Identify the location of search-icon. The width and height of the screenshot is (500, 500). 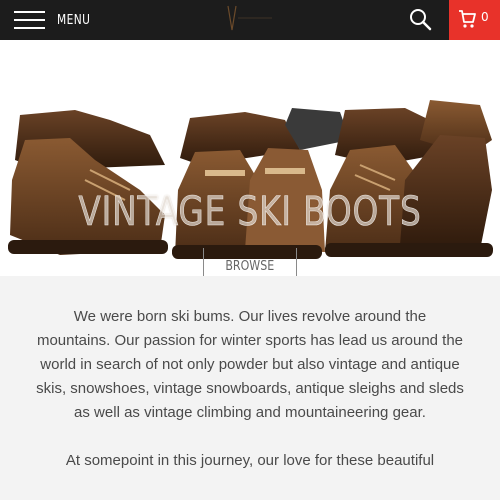
(421, 20).